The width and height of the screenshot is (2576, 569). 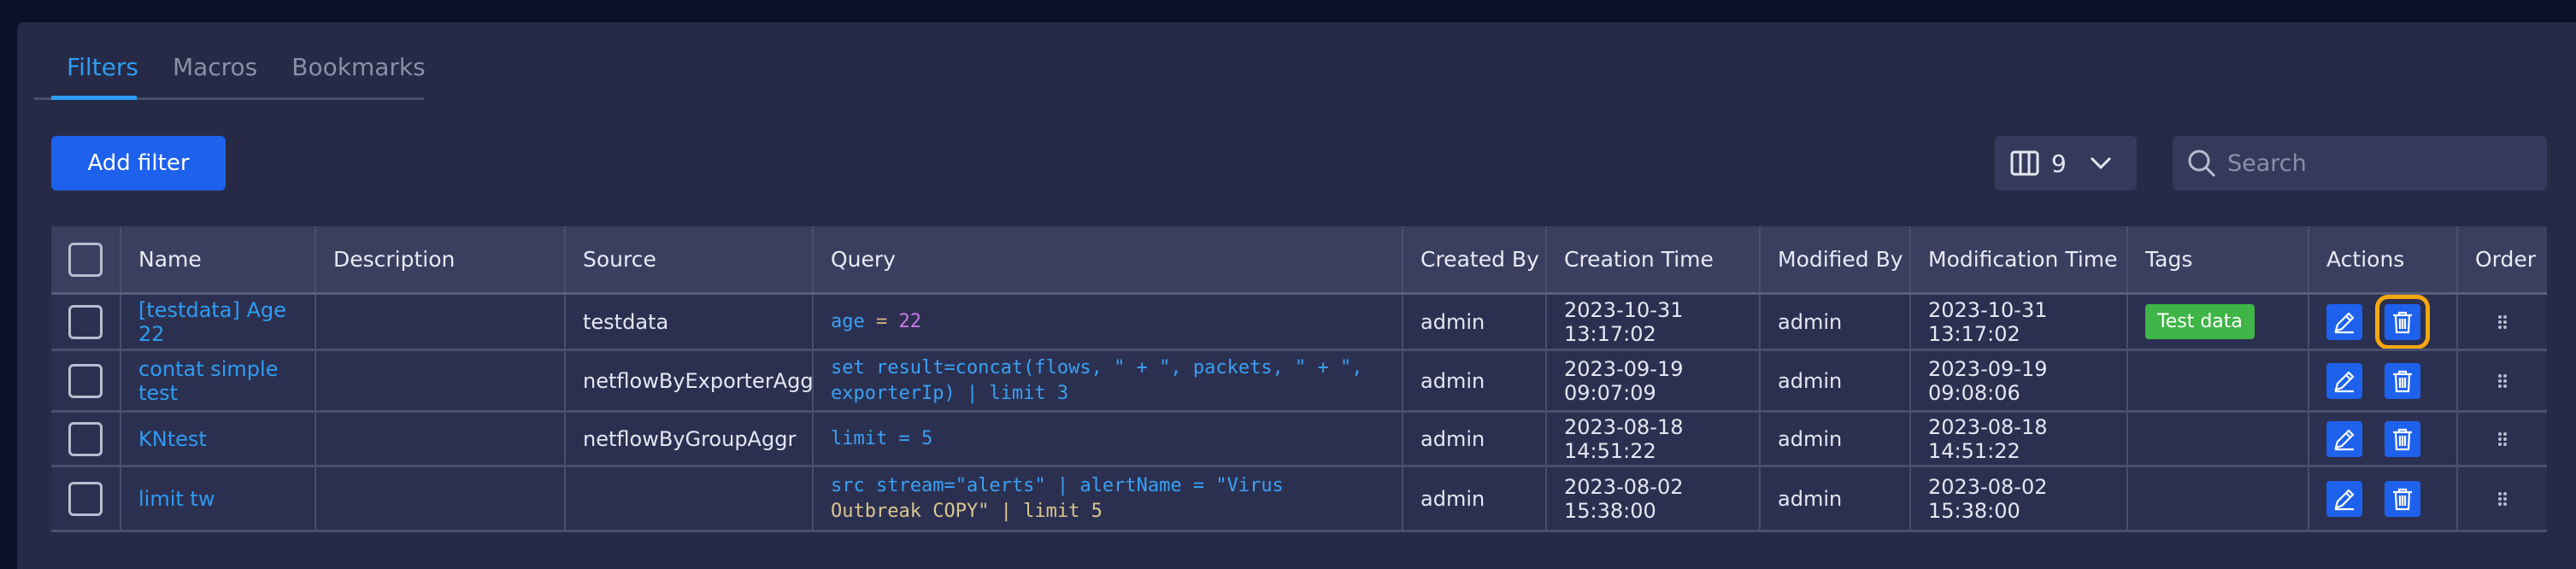 I want to click on modification-time-cell: 2023-09-19 09:08:06, so click(x=2019, y=380).